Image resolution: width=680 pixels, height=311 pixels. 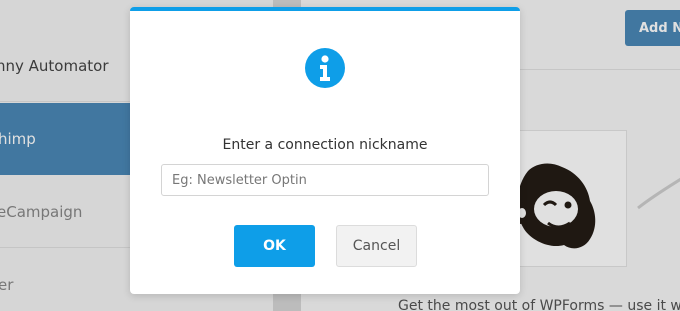 I want to click on ok-button: OK, so click(x=274, y=246).